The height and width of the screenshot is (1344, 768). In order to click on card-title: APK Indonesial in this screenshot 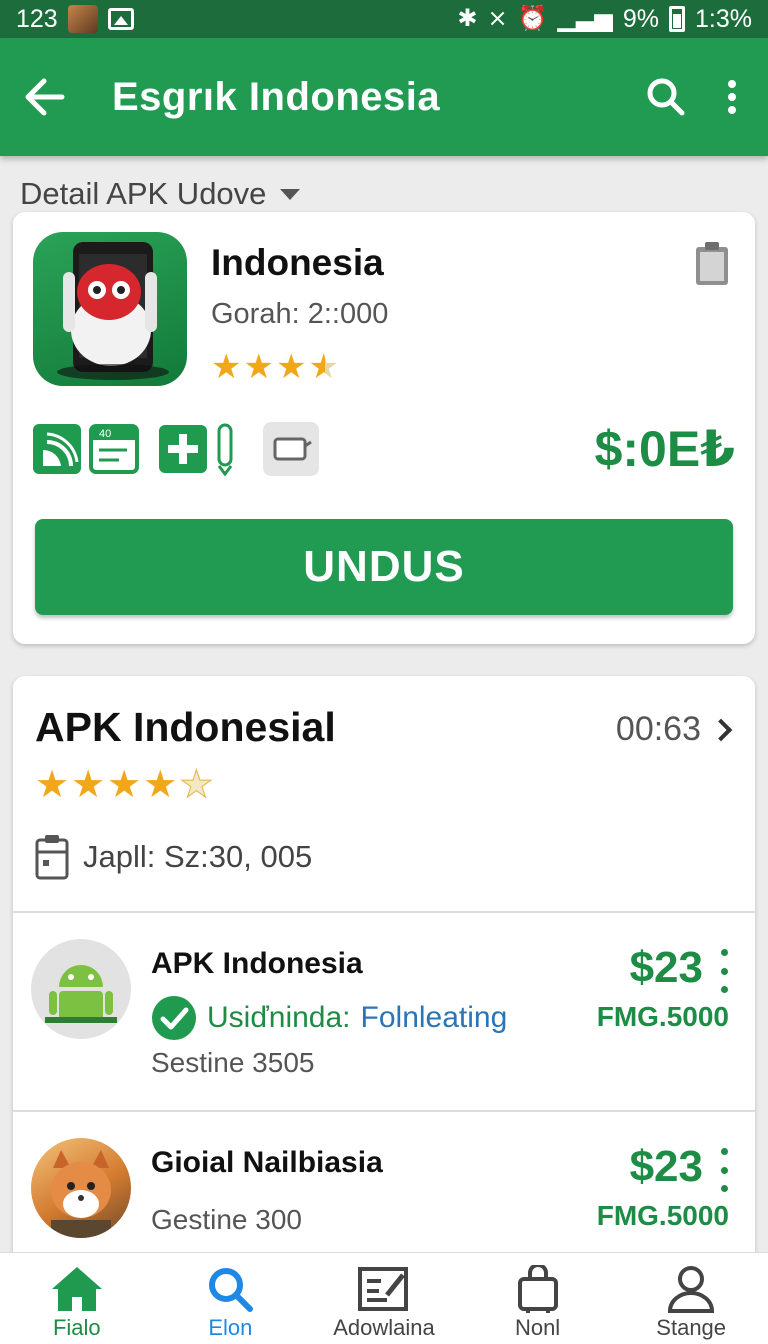, I will do `click(185, 727)`.